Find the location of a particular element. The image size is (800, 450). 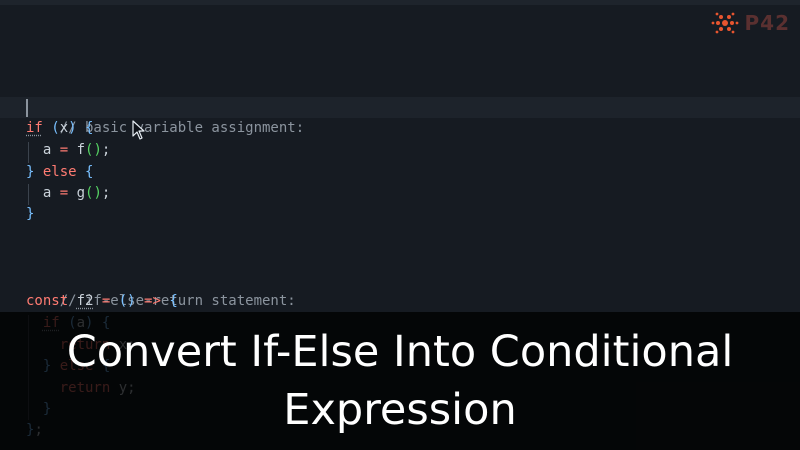

paren-open: ( is located at coordinates (55, 128).